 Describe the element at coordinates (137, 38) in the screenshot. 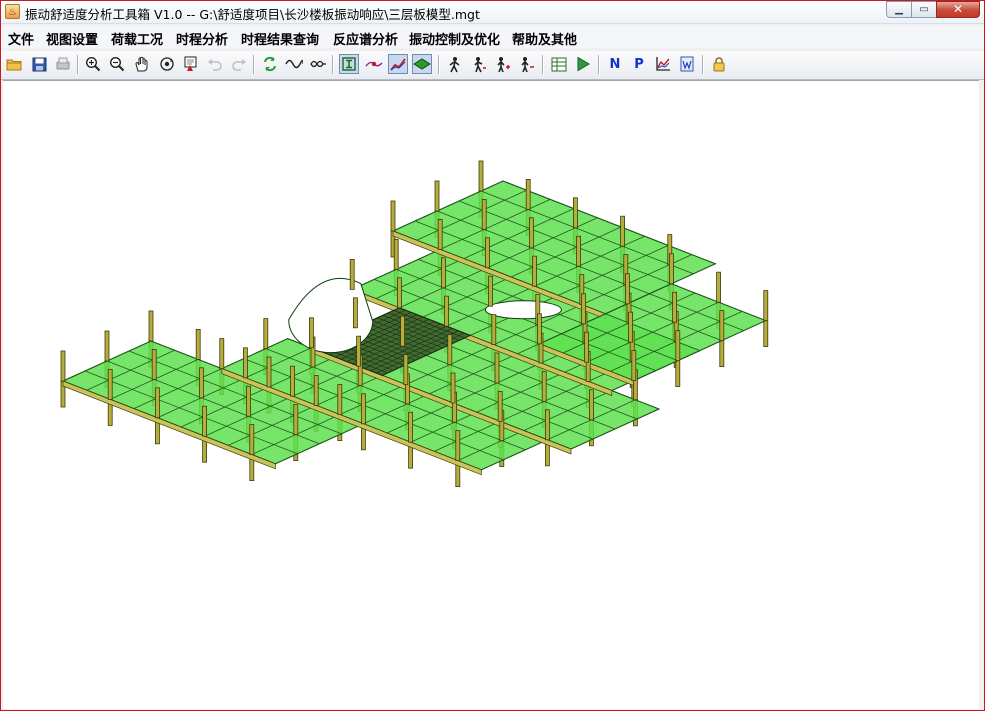

I see `menu-load-cases: 荷载工况` at that location.